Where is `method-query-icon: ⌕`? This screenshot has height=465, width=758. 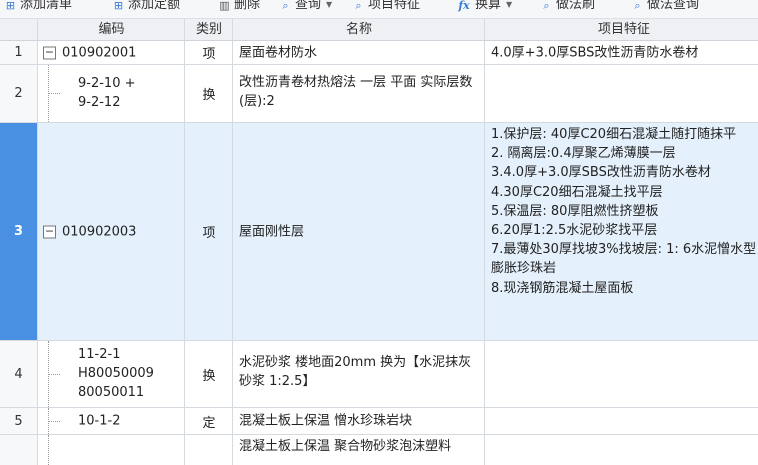 method-query-icon: ⌕ is located at coordinates (637, 6).